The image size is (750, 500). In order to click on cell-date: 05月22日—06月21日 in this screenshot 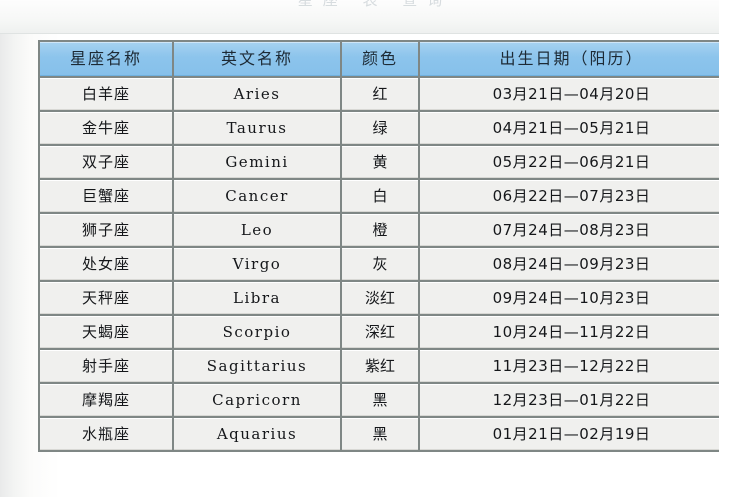, I will do `click(571, 162)`.